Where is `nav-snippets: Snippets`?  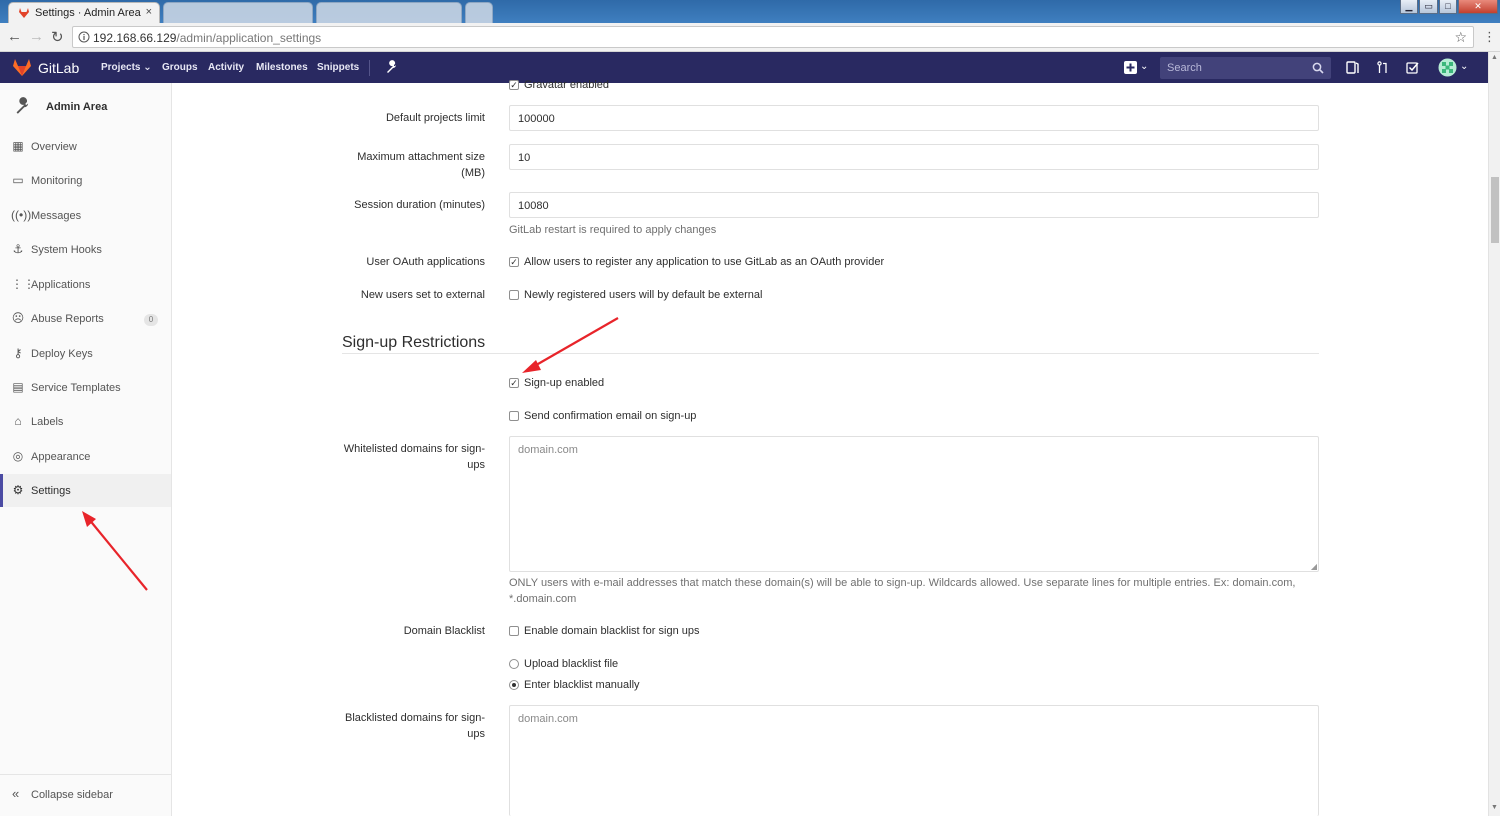 nav-snippets: Snippets is located at coordinates (338, 67).